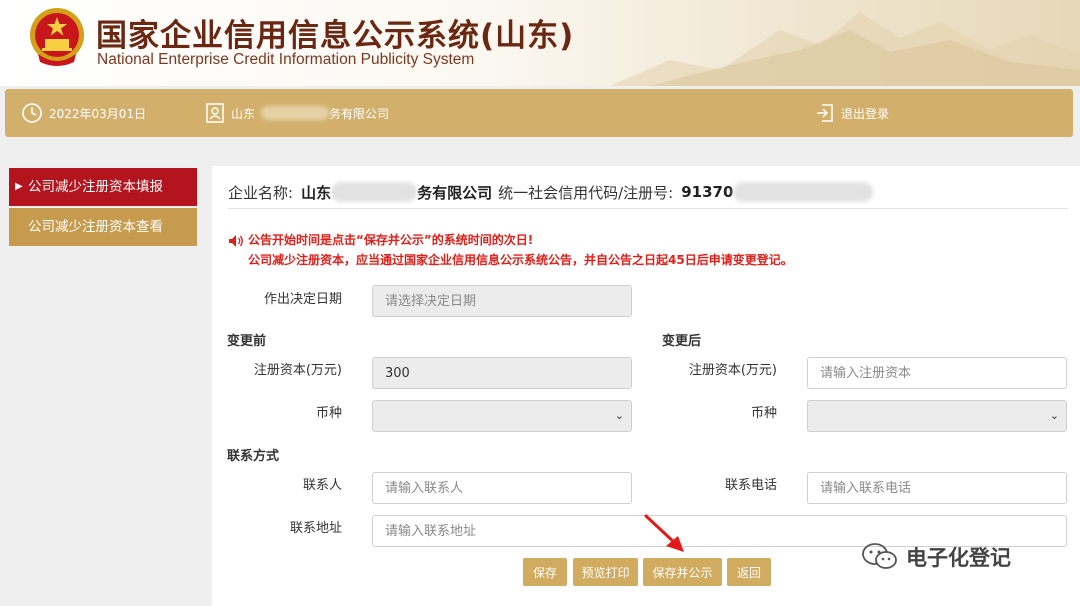 This screenshot has height=606, width=1080. What do you see at coordinates (236, 240) in the screenshot?
I see `speaker-icon` at bounding box center [236, 240].